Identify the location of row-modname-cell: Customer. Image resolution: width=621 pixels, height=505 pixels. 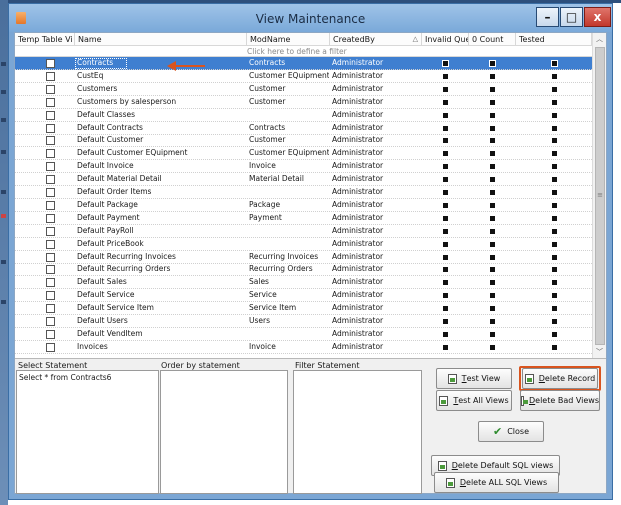
(288, 102).